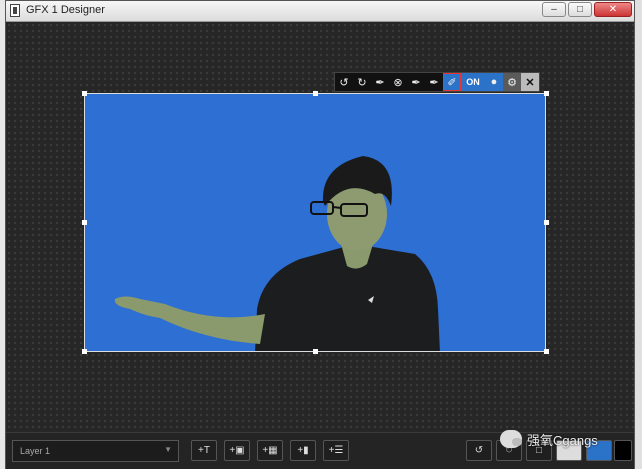  Describe the element at coordinates (512, 82) in the screenshot. I see `gear-icon: ⚙` at that location.